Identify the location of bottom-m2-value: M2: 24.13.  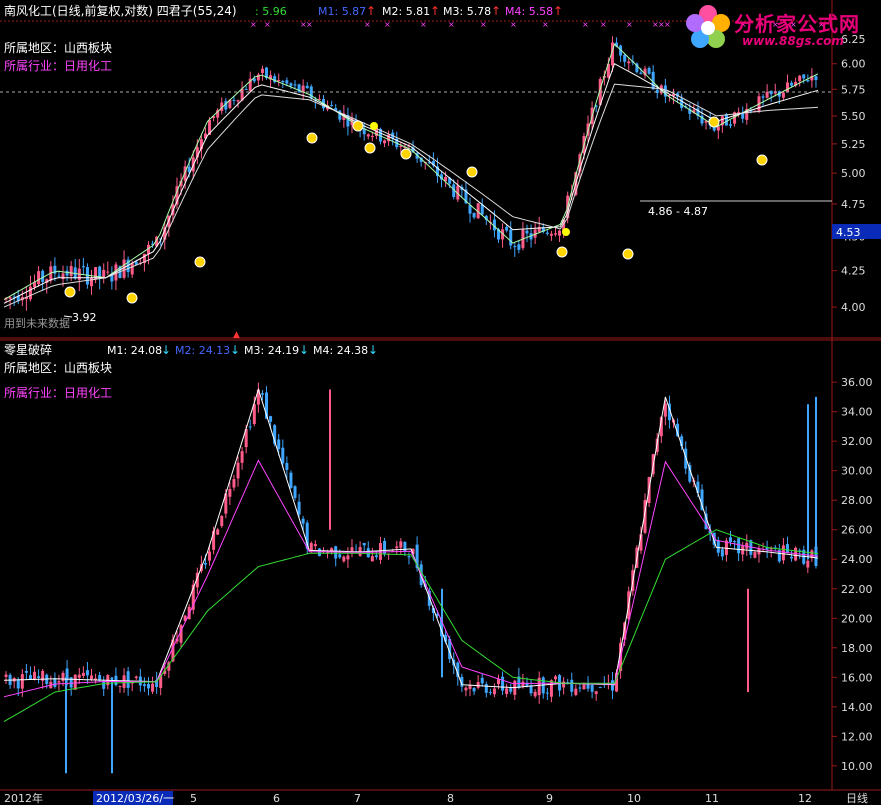
(202, 350).